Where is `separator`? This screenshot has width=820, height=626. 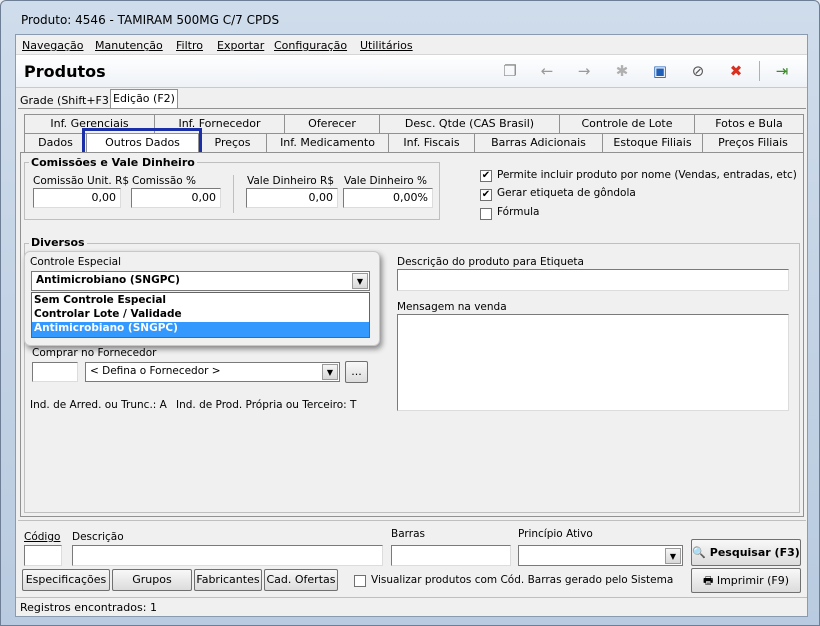
separator is located at coordinates (233, 194).